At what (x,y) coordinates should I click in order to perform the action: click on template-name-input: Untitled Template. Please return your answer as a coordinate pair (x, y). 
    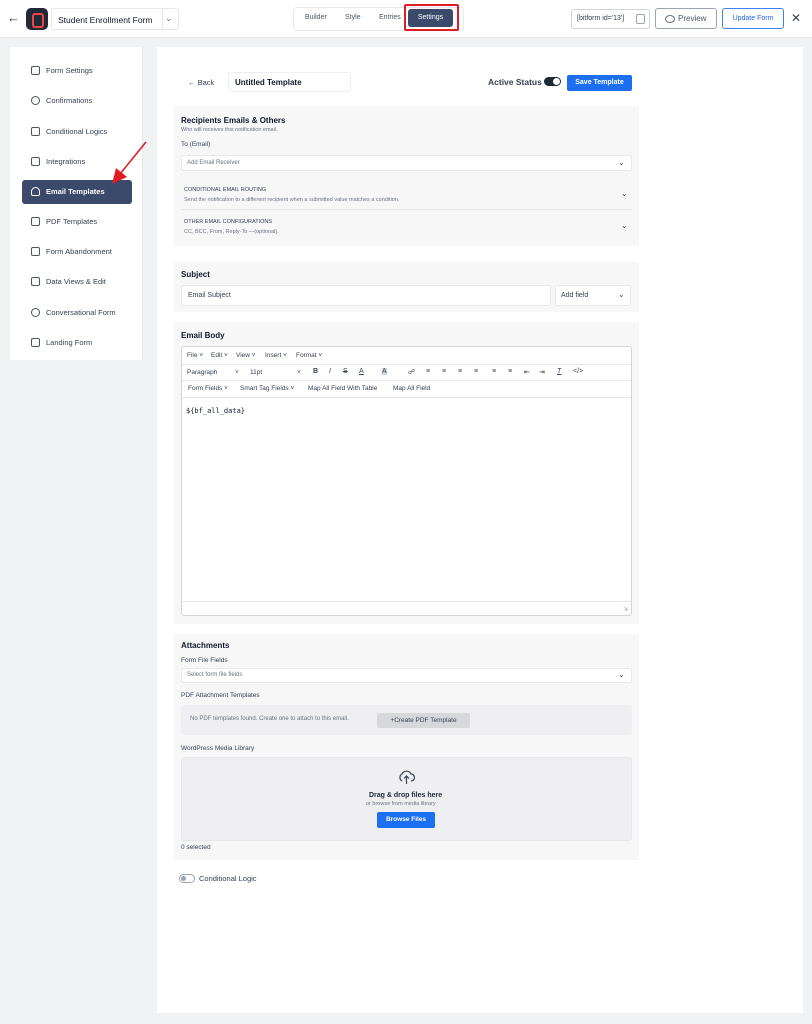
    Looking at the image, I should click on (289, 82).